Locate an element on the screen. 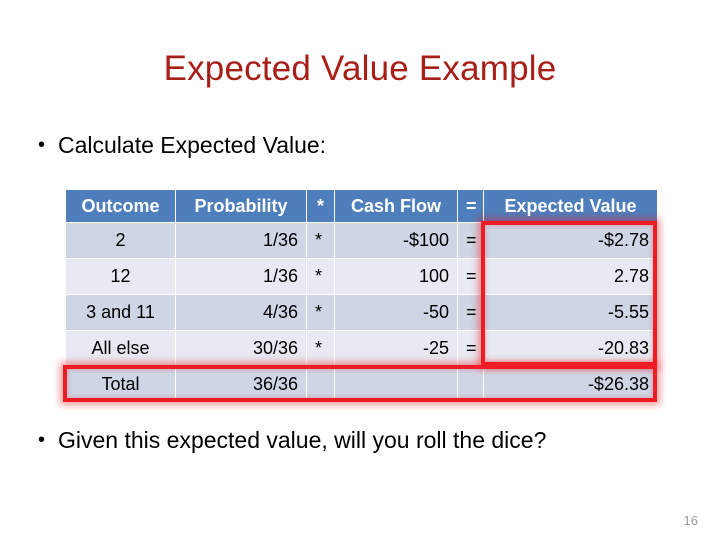 This screenshot has width=720, height=540. cell-expected-value: -$2.78 is located at coordinates (570, 240).